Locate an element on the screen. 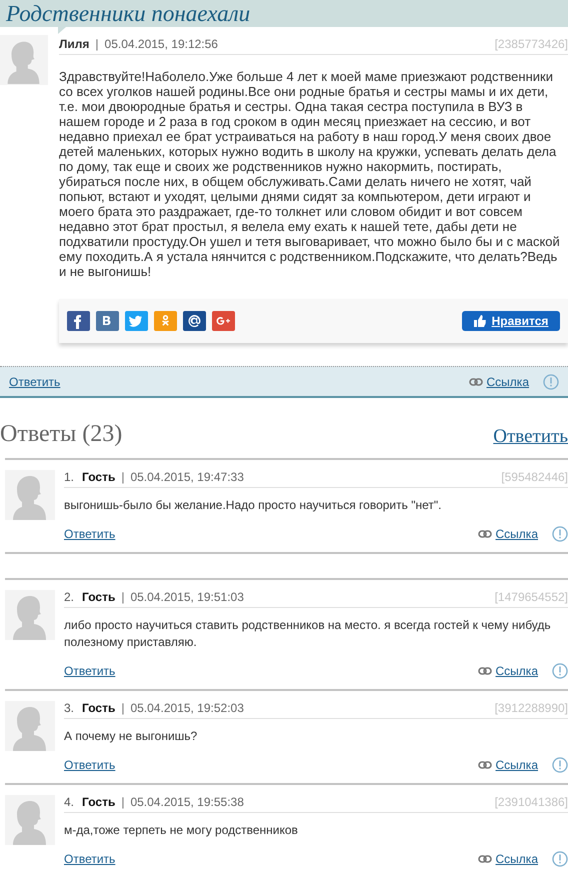 This screenshot has height=882, width=568. answer-id: [1479654552] is located at coordinates (531, 597).